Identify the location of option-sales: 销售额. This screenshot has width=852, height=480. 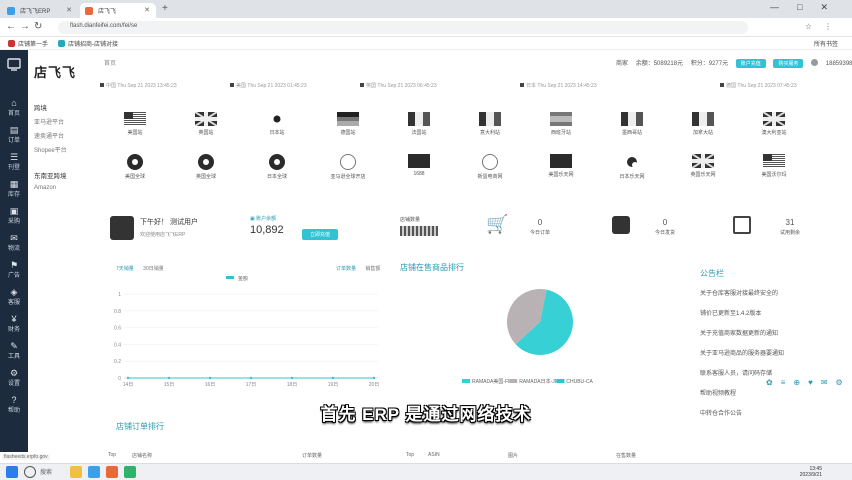
(372, 269).